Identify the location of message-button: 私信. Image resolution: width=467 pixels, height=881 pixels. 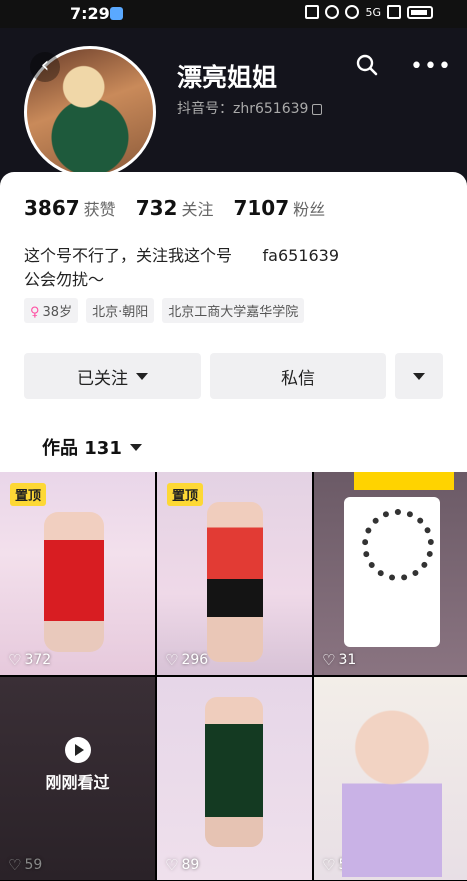
(298, 376).